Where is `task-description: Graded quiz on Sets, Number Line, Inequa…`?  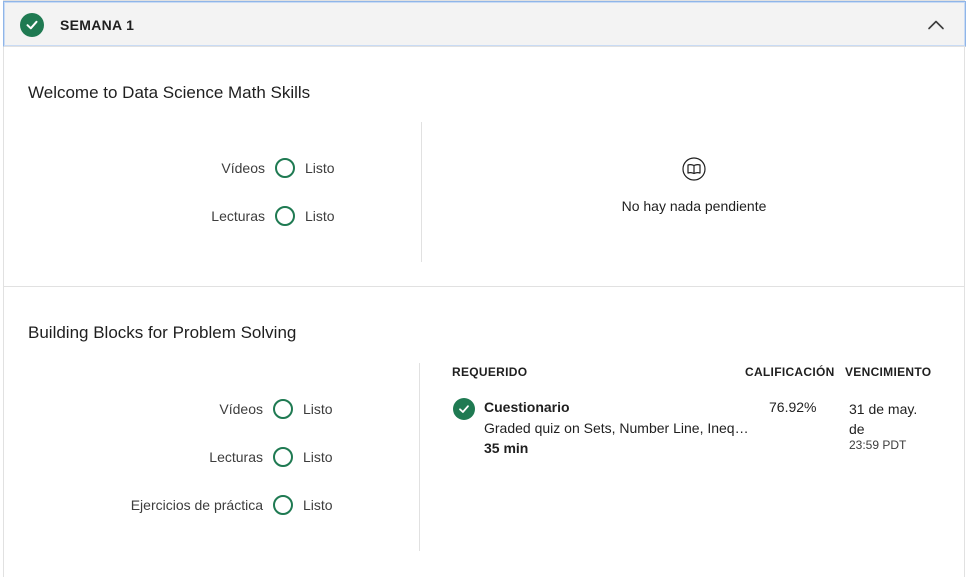
task-description: Graded quiz on Sets, Number Line, Inequa… is located at coordinates (619, 428).